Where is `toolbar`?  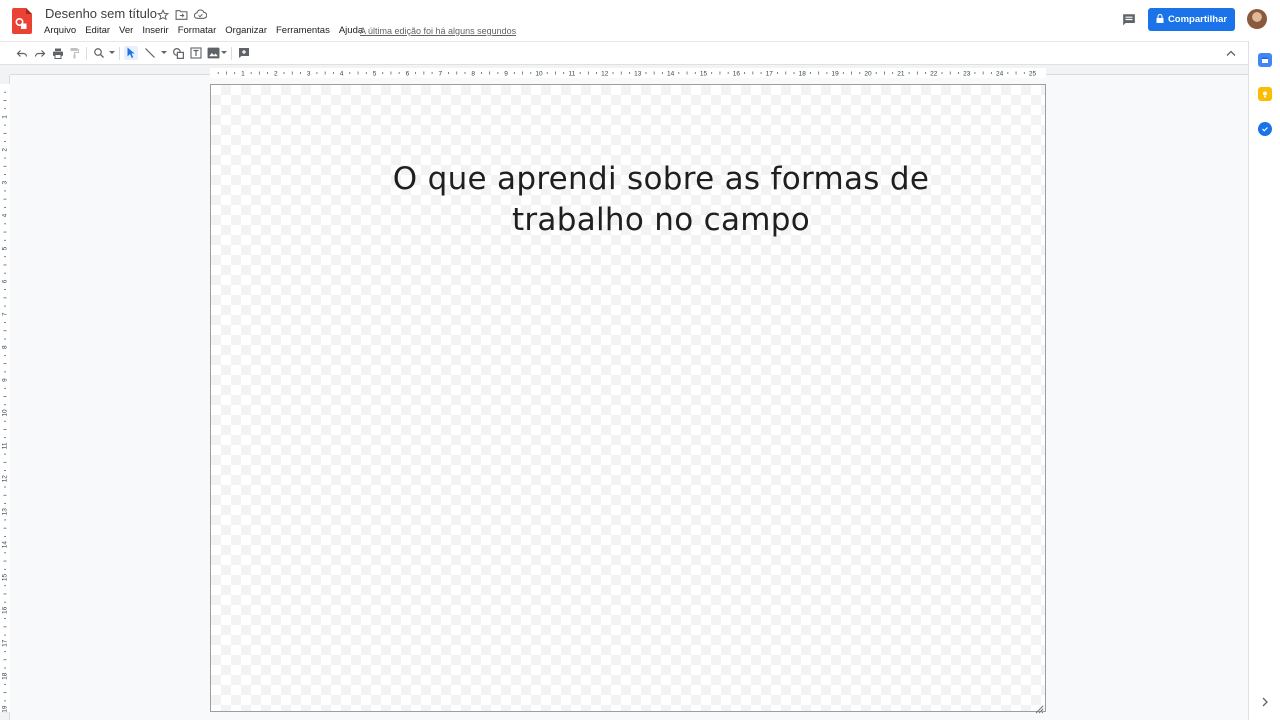
toolbar is located at coordinates (624, 52).